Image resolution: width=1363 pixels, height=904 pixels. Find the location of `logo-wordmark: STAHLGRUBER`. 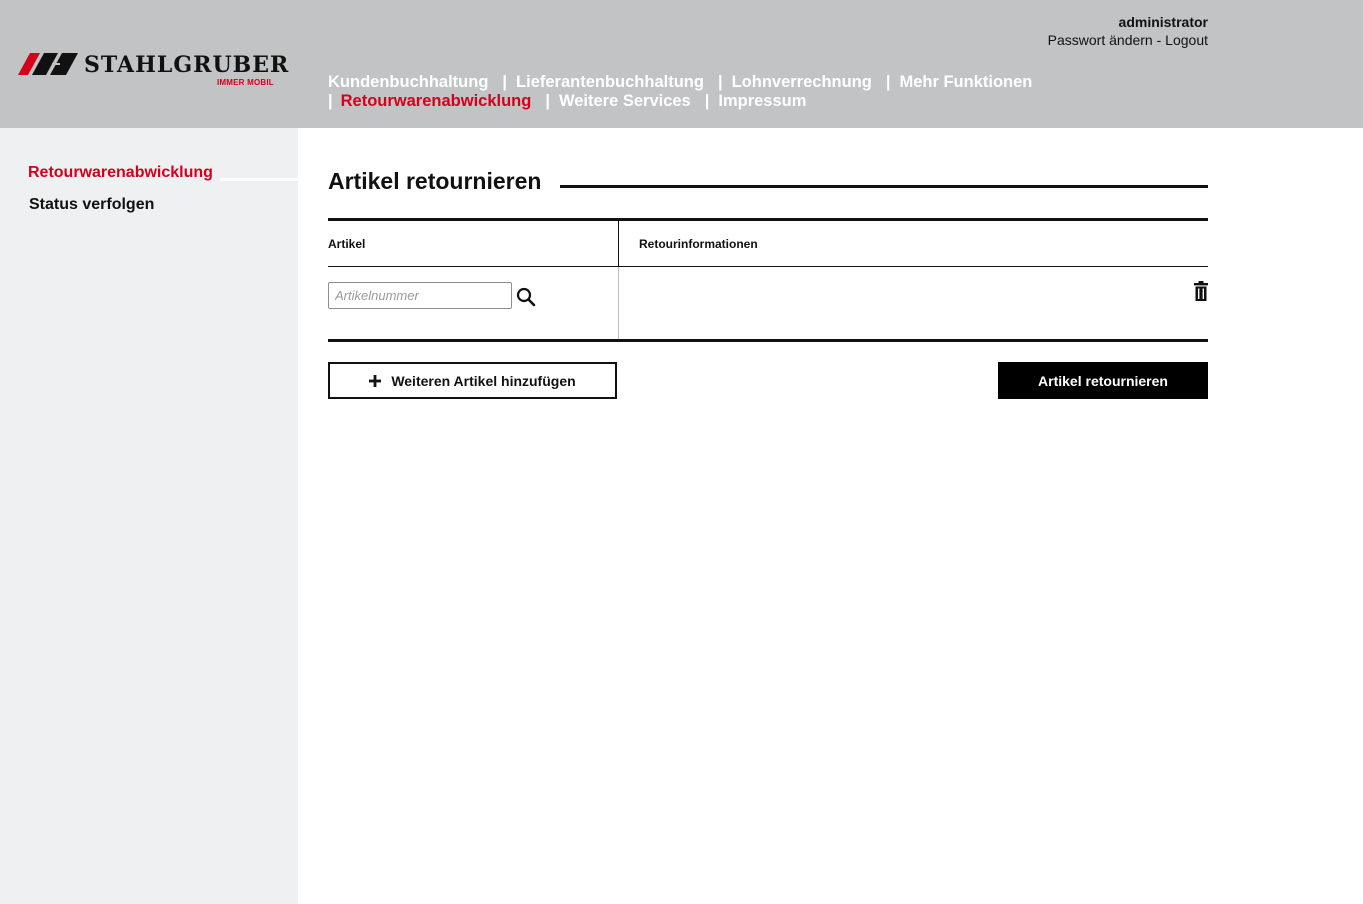

logo-wordmark: STAHLGRUBER is located at coordinates (187, 65).